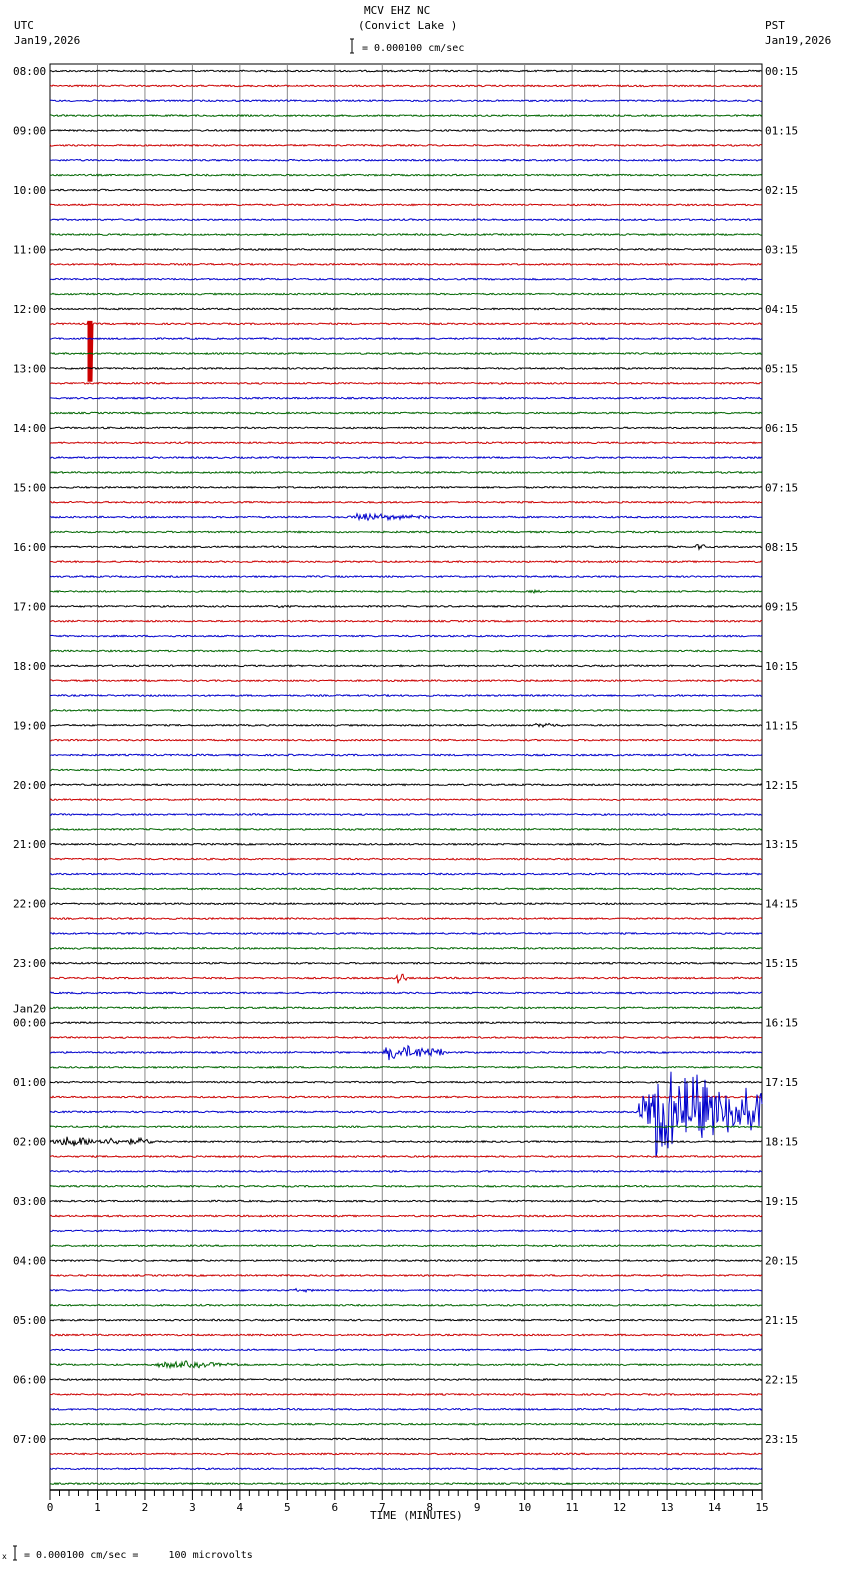  What do you see at coordinates (29, 190) in the screenshot?
I see `utc-hour-label: 10:00` at bounding box center [29, 190].